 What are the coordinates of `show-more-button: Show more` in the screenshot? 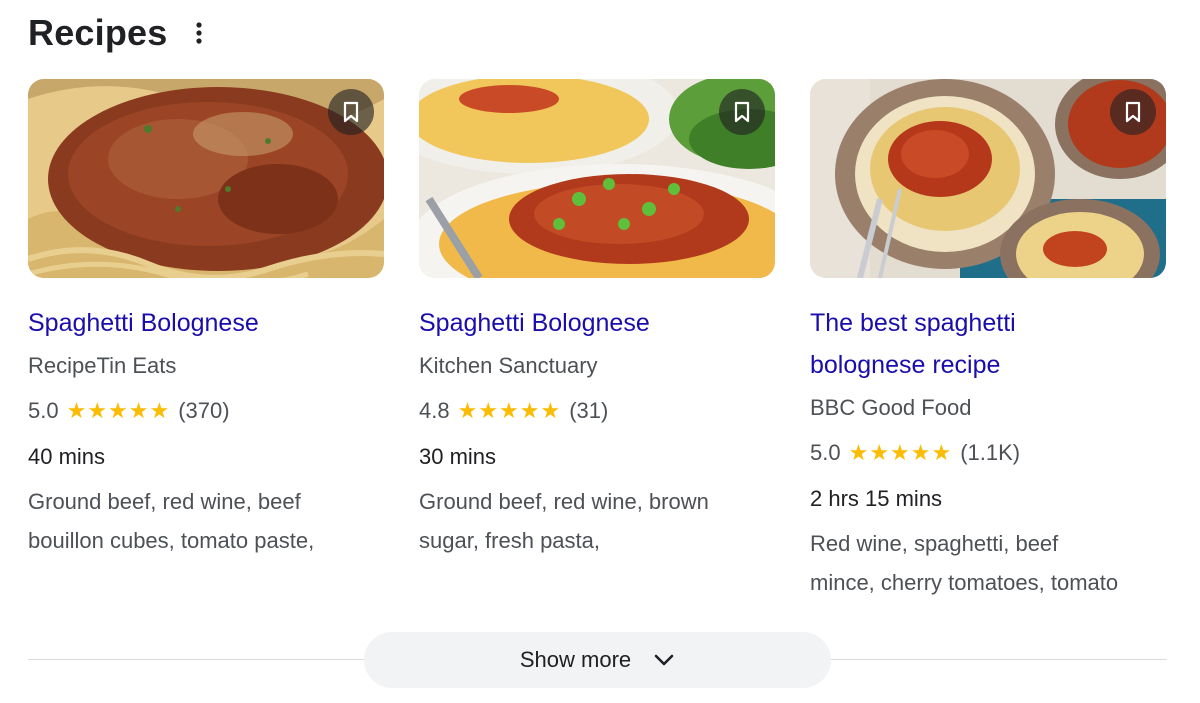 It's located at (597, 660).